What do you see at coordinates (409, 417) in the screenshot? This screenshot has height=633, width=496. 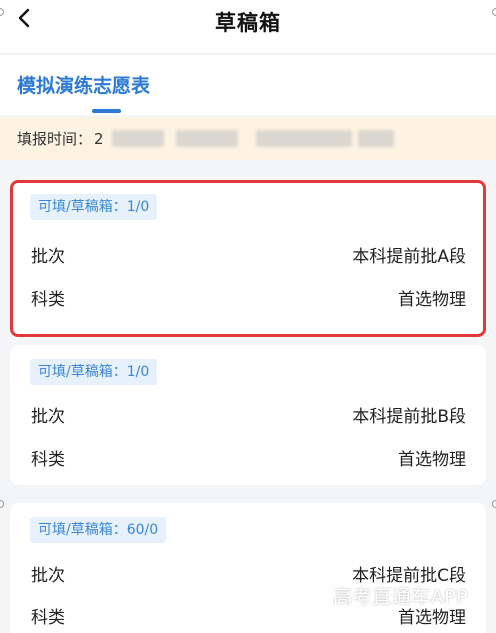 I see `batch-value: 本科提前批B段` at bounding box center [409, 417].